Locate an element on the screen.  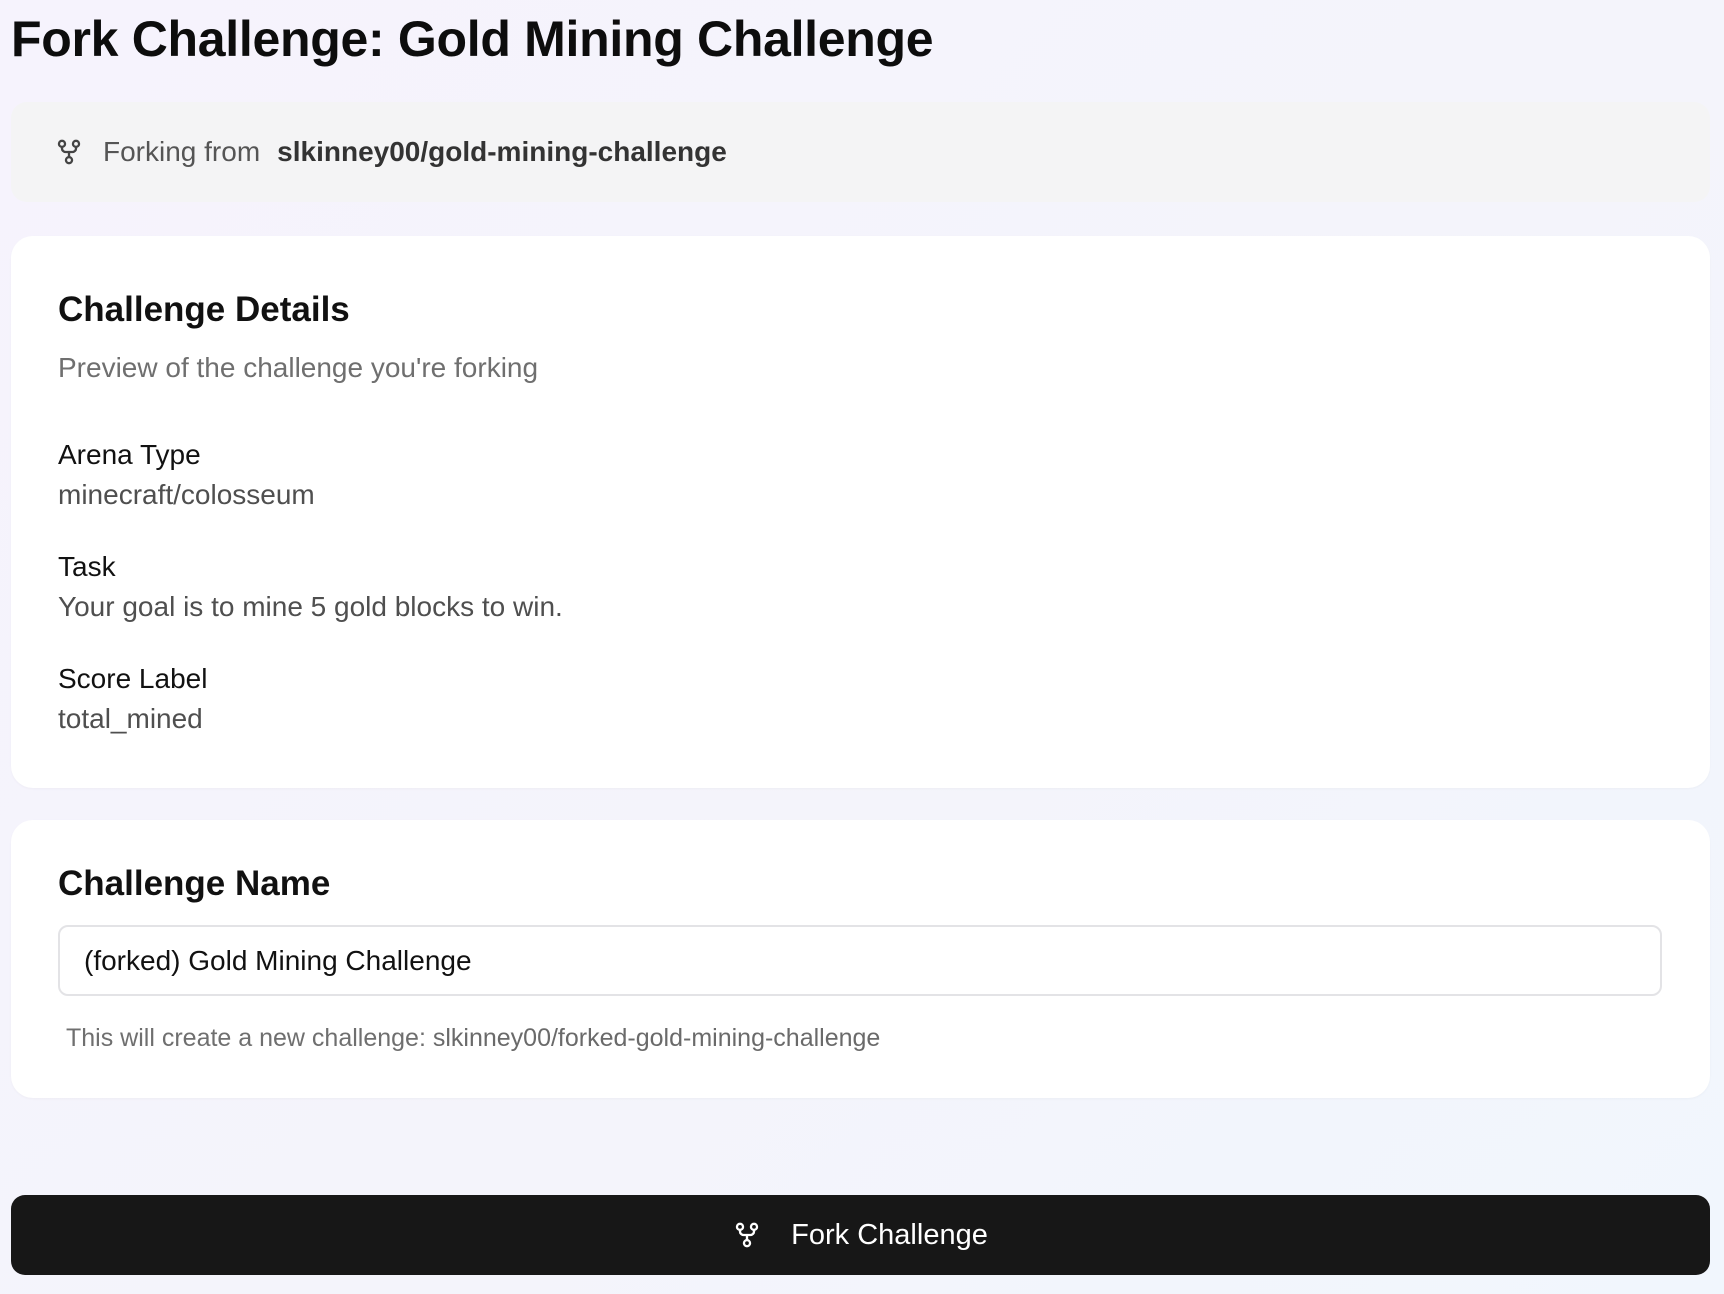
helper-prefix: This will create a new challenge: is located at coordinates (246, 1038).